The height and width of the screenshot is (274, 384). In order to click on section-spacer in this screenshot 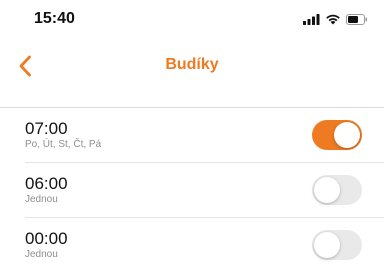, I will do `click(192, 98)`.